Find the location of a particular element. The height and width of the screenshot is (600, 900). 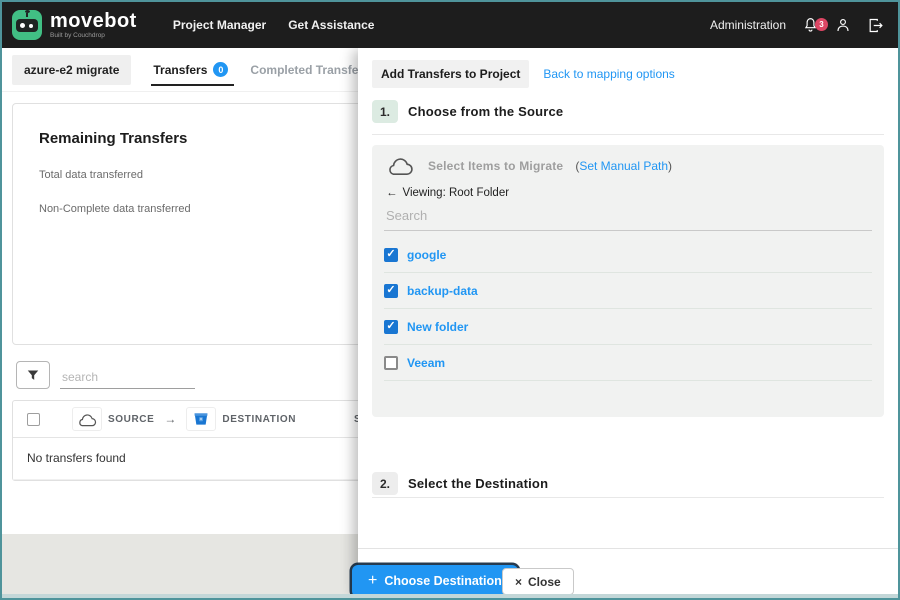

nav-project-manager: Project Manager is located at coordinates (219, 25).